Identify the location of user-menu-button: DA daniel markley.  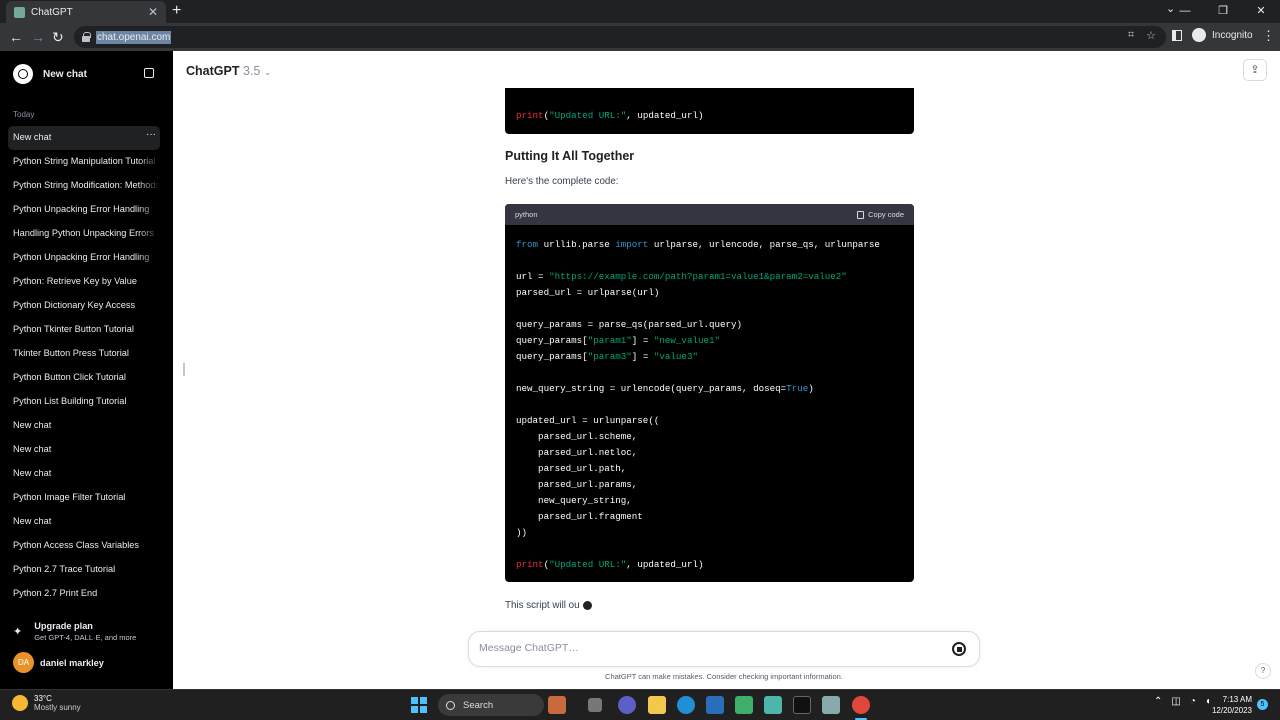
(58, 662).